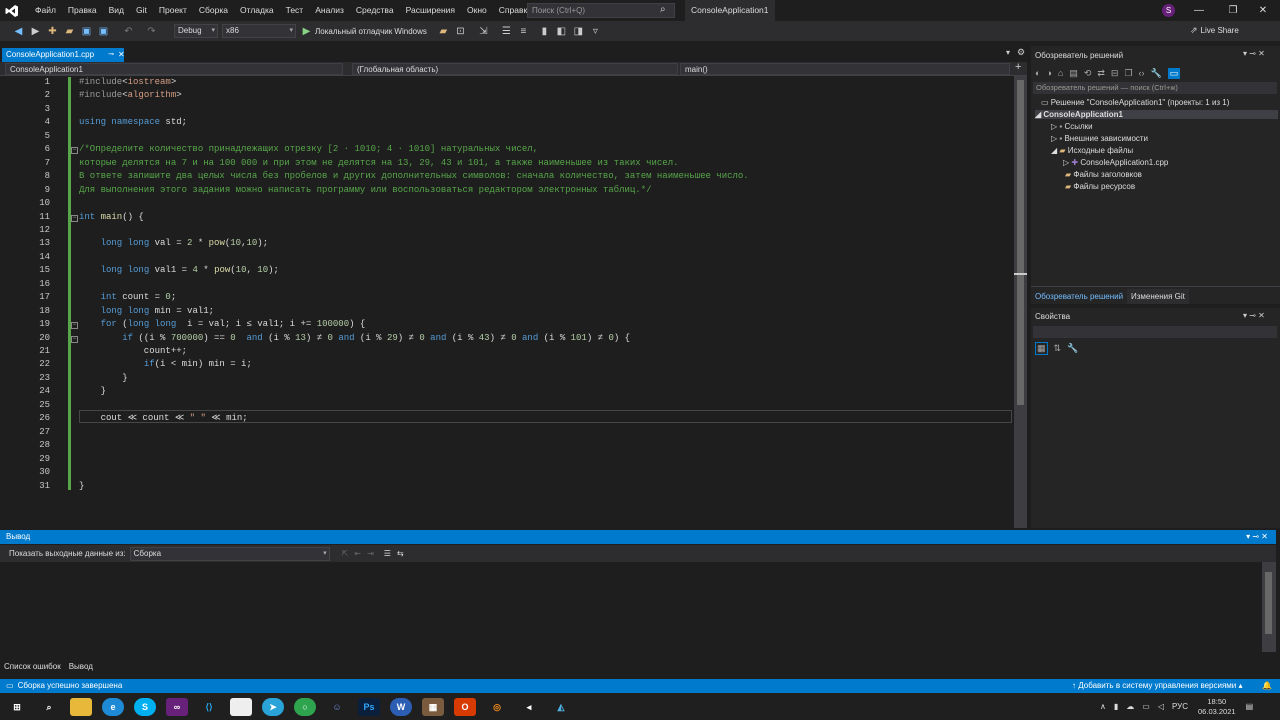  What do you see at coordinates (497, 707) in the screenshot?
I see `media-icon: ◎` at bounding box center [497, 707].